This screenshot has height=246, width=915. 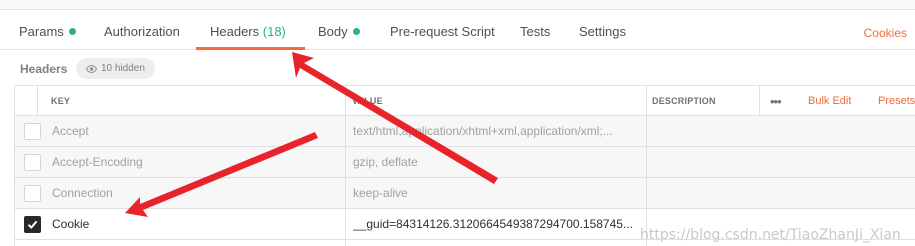 I want to click on tab-params: Params, so click(x=47, y=31).